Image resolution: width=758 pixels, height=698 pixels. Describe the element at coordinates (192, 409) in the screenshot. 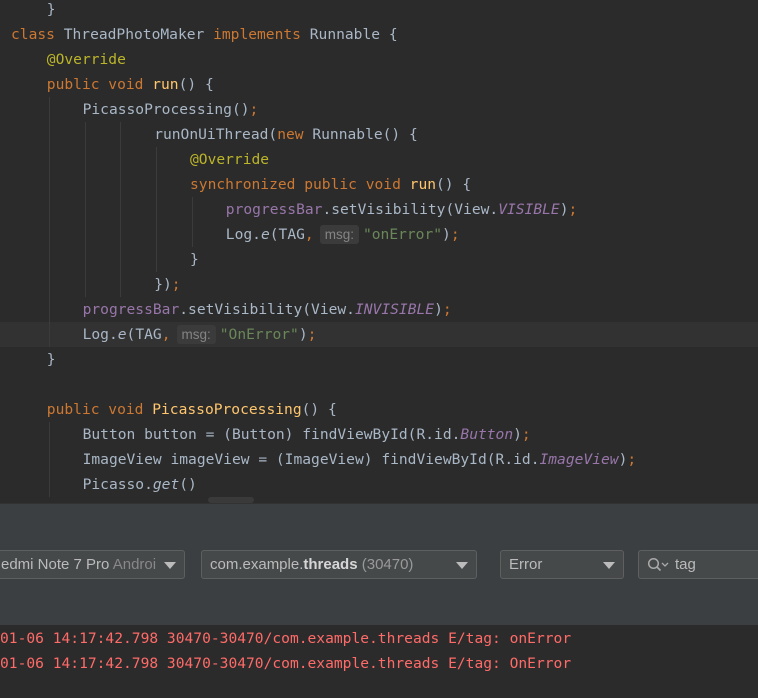

I see `code-text: public void PicassoProcessing() {` at that location.